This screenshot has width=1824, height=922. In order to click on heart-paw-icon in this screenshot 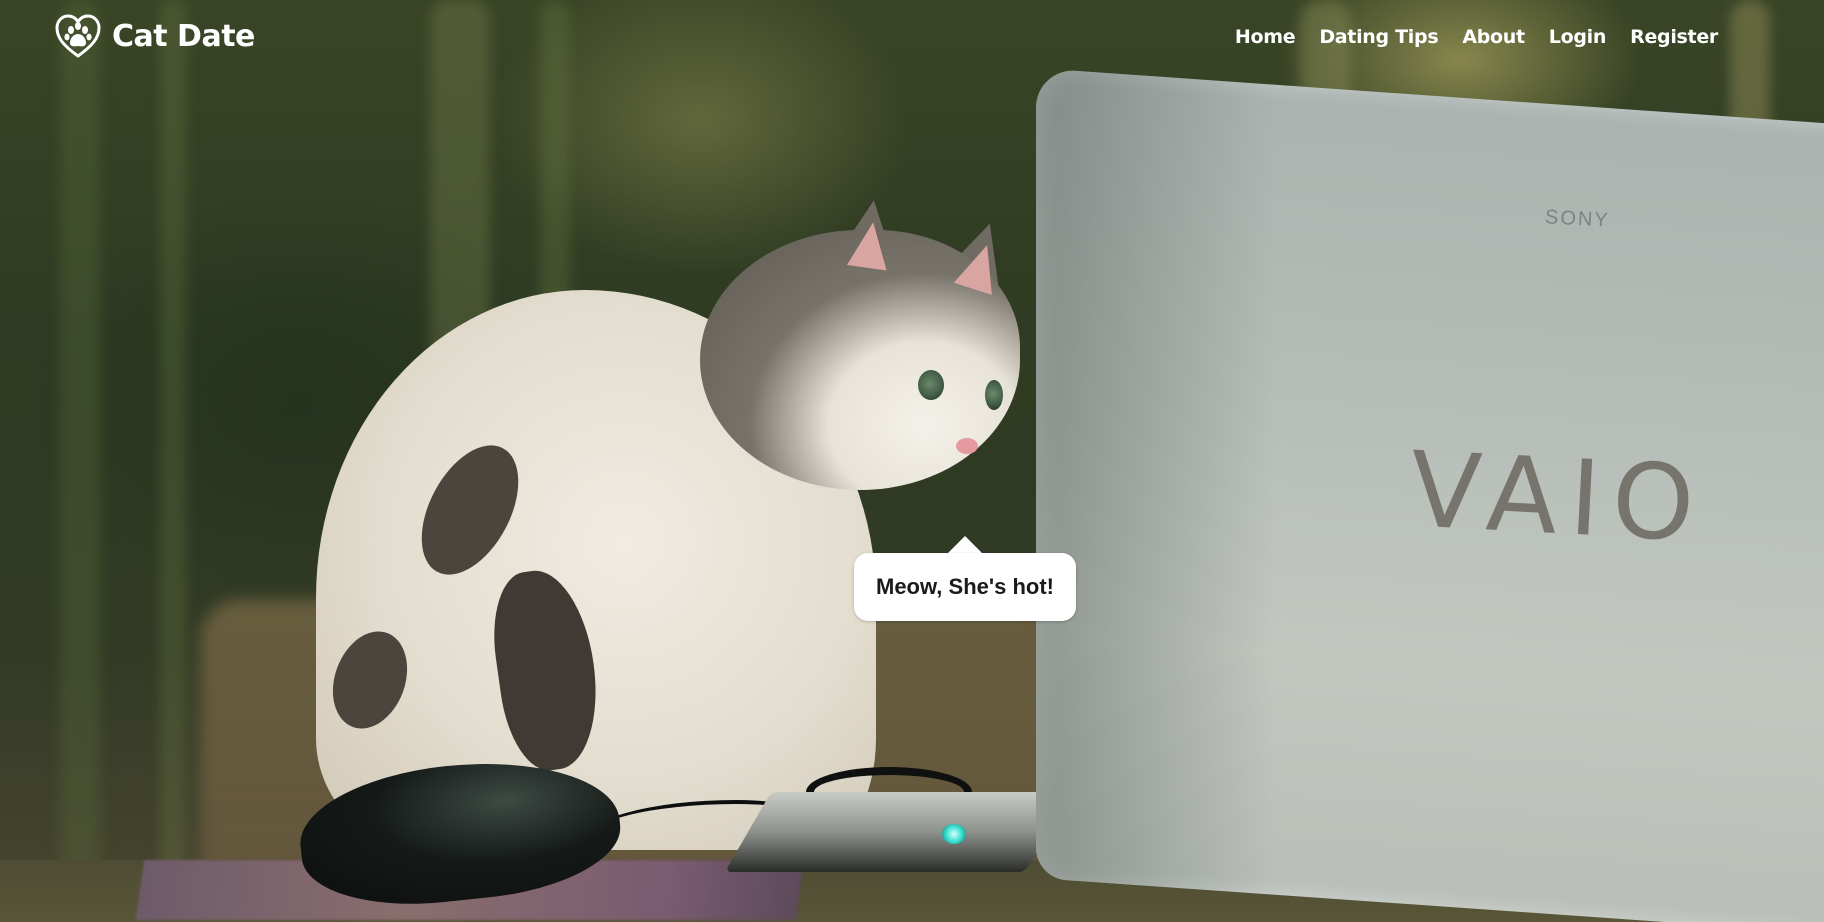, I will do `click(78, 36)`.